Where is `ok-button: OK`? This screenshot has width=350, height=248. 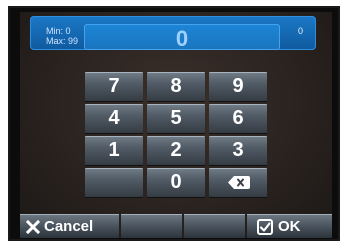 ok-button: OK is located at coordinates (289, 226).